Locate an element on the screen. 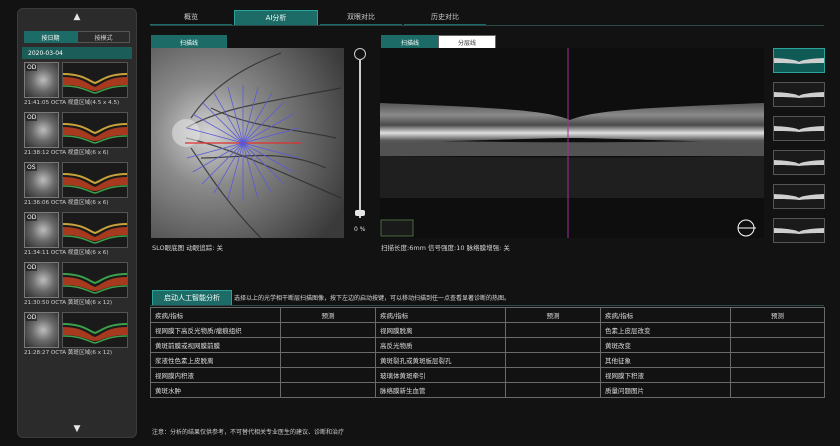 This screenshot has width=840, height=446. scroll-down-icon: ▼ is located at coordinates (77, 429).